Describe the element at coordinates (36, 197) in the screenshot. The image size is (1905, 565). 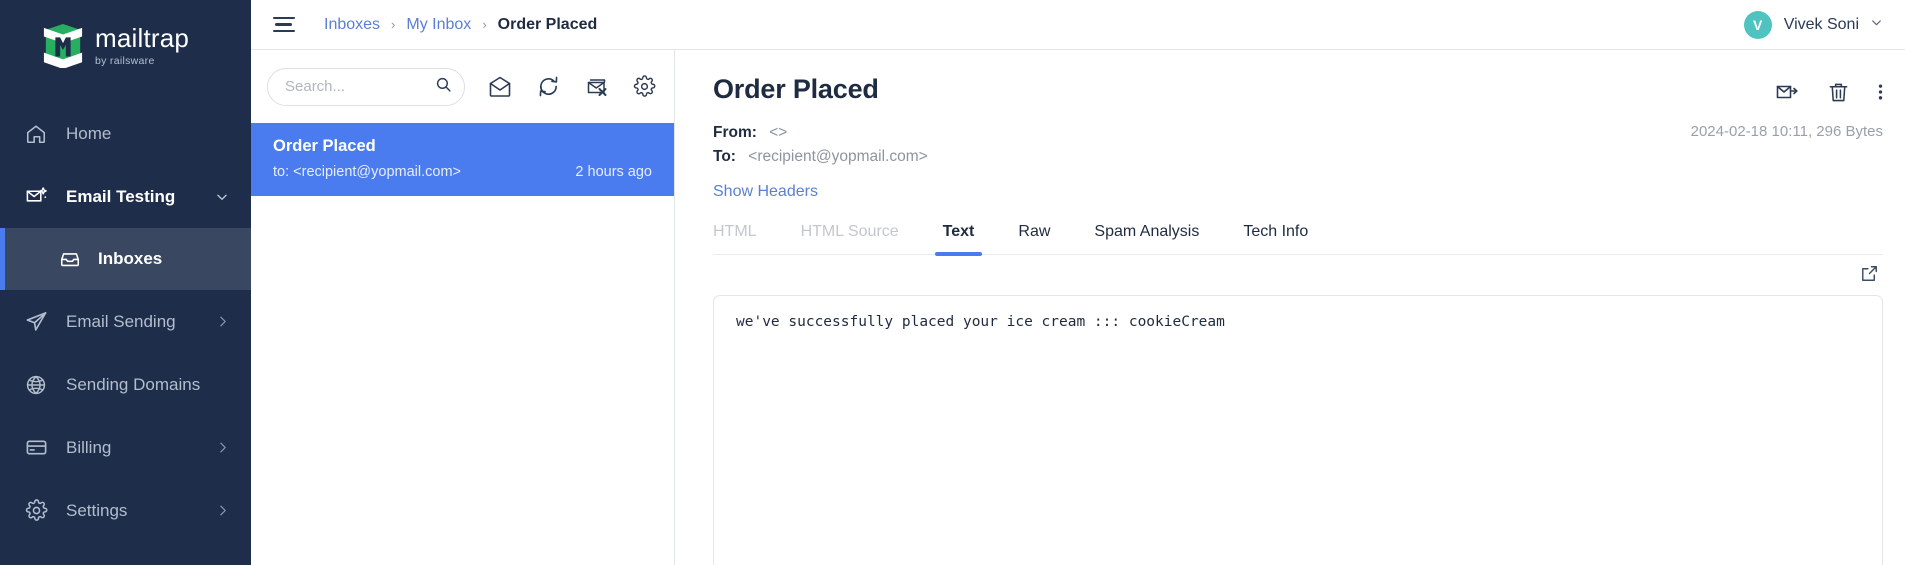
I see `email-testing-icon` at that location.